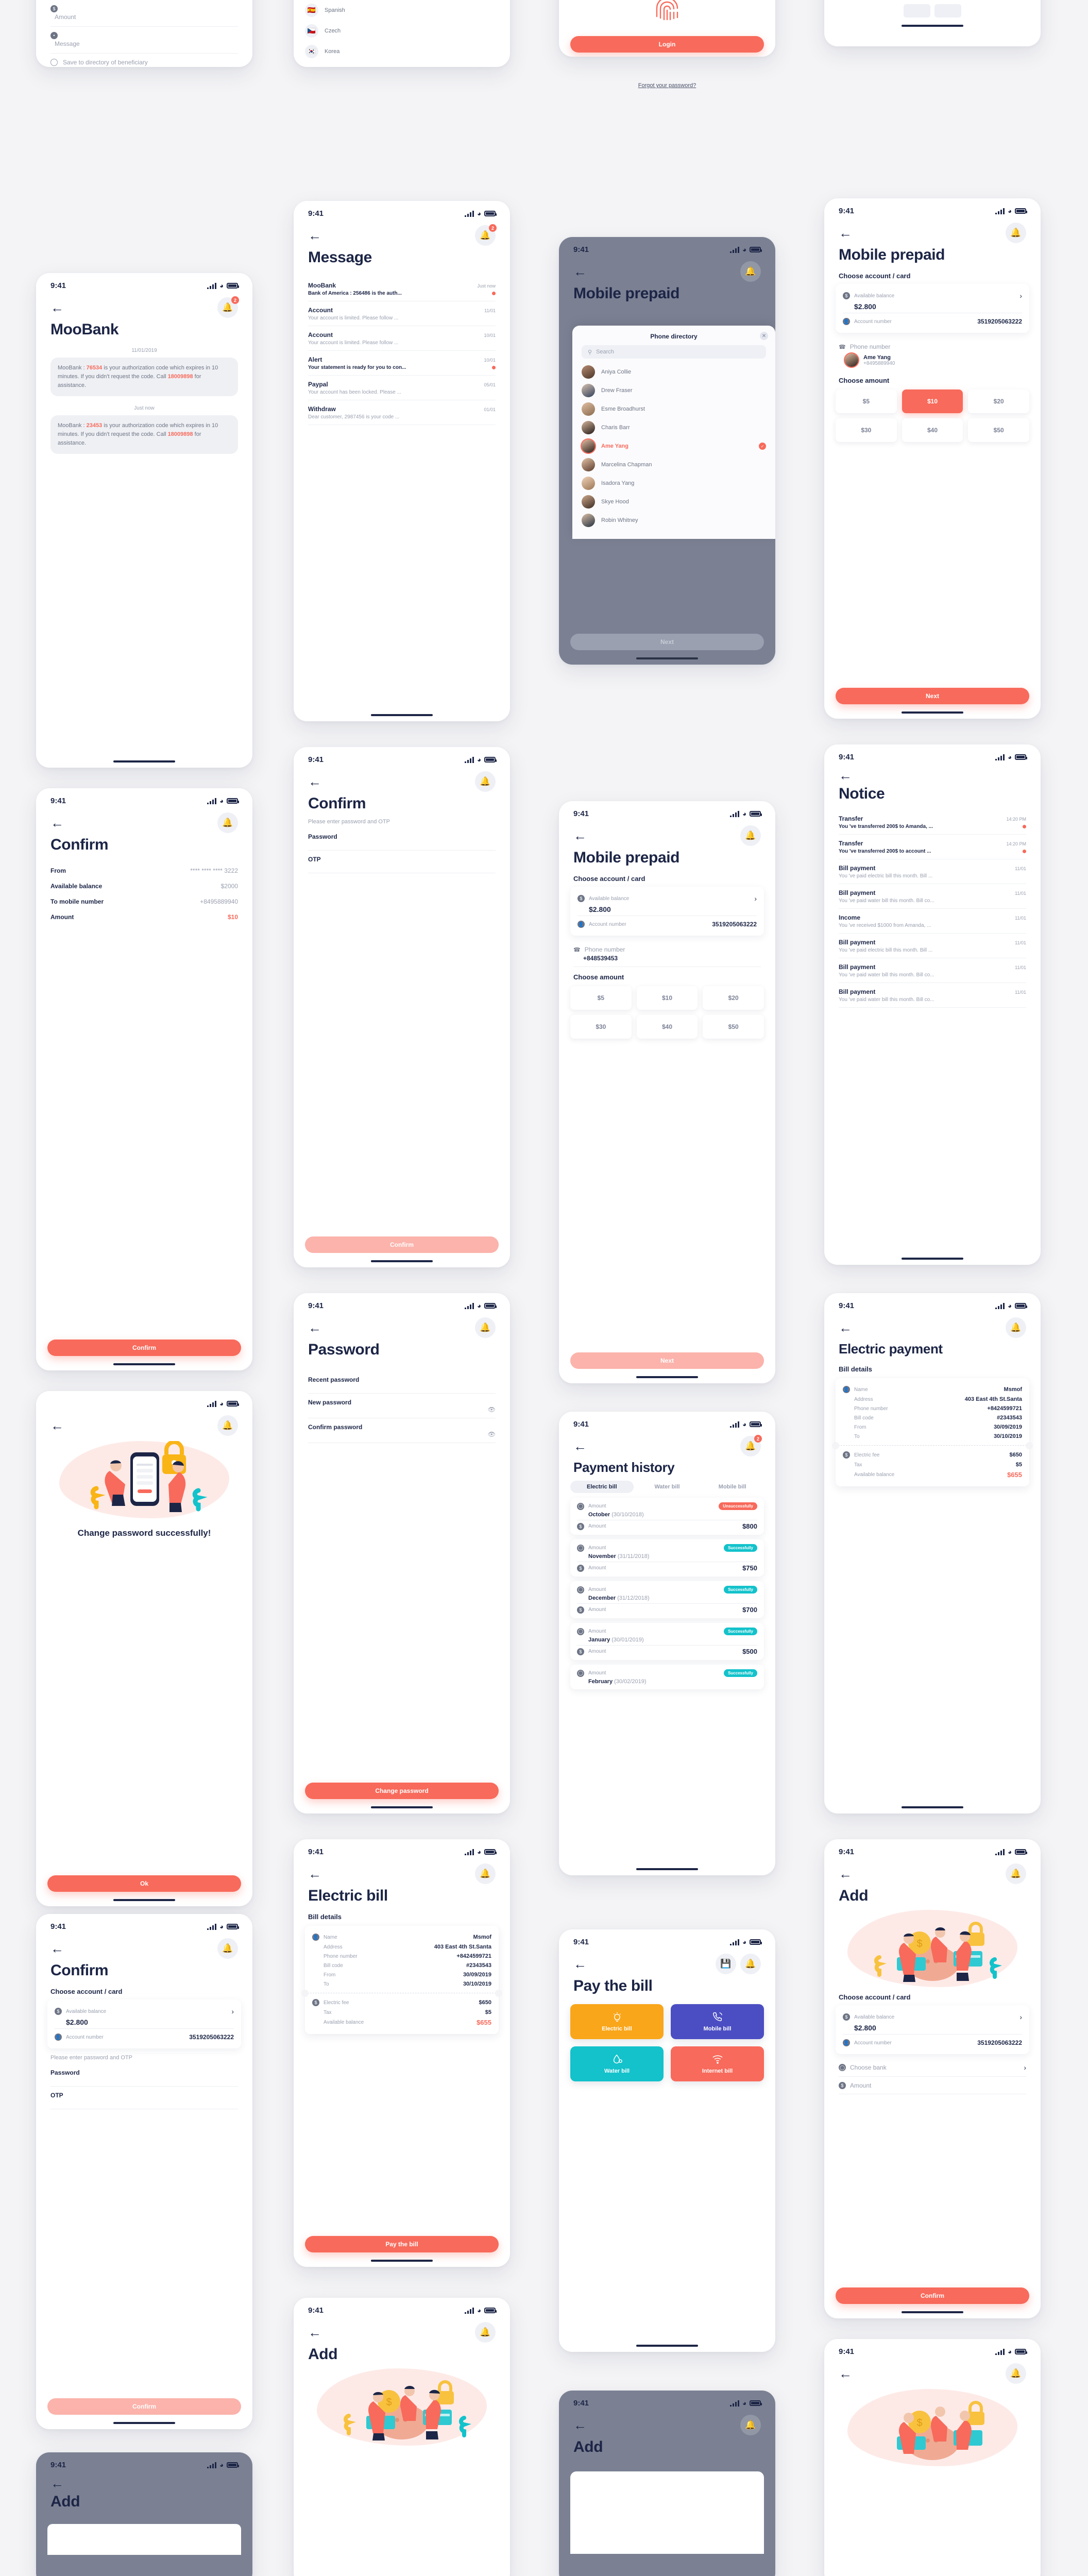 This screenshot has width=1088, height=2576. Describe the element at coordinates (674, 352) in the screenshot. I see `search-input: ⚲ Search` at that location.